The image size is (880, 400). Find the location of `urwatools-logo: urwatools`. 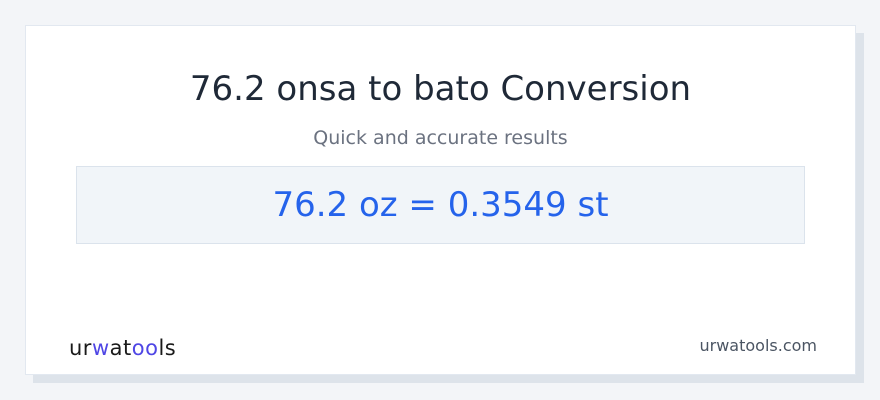

urwatools-logo: urwatools is located at coordinates (122, 348).